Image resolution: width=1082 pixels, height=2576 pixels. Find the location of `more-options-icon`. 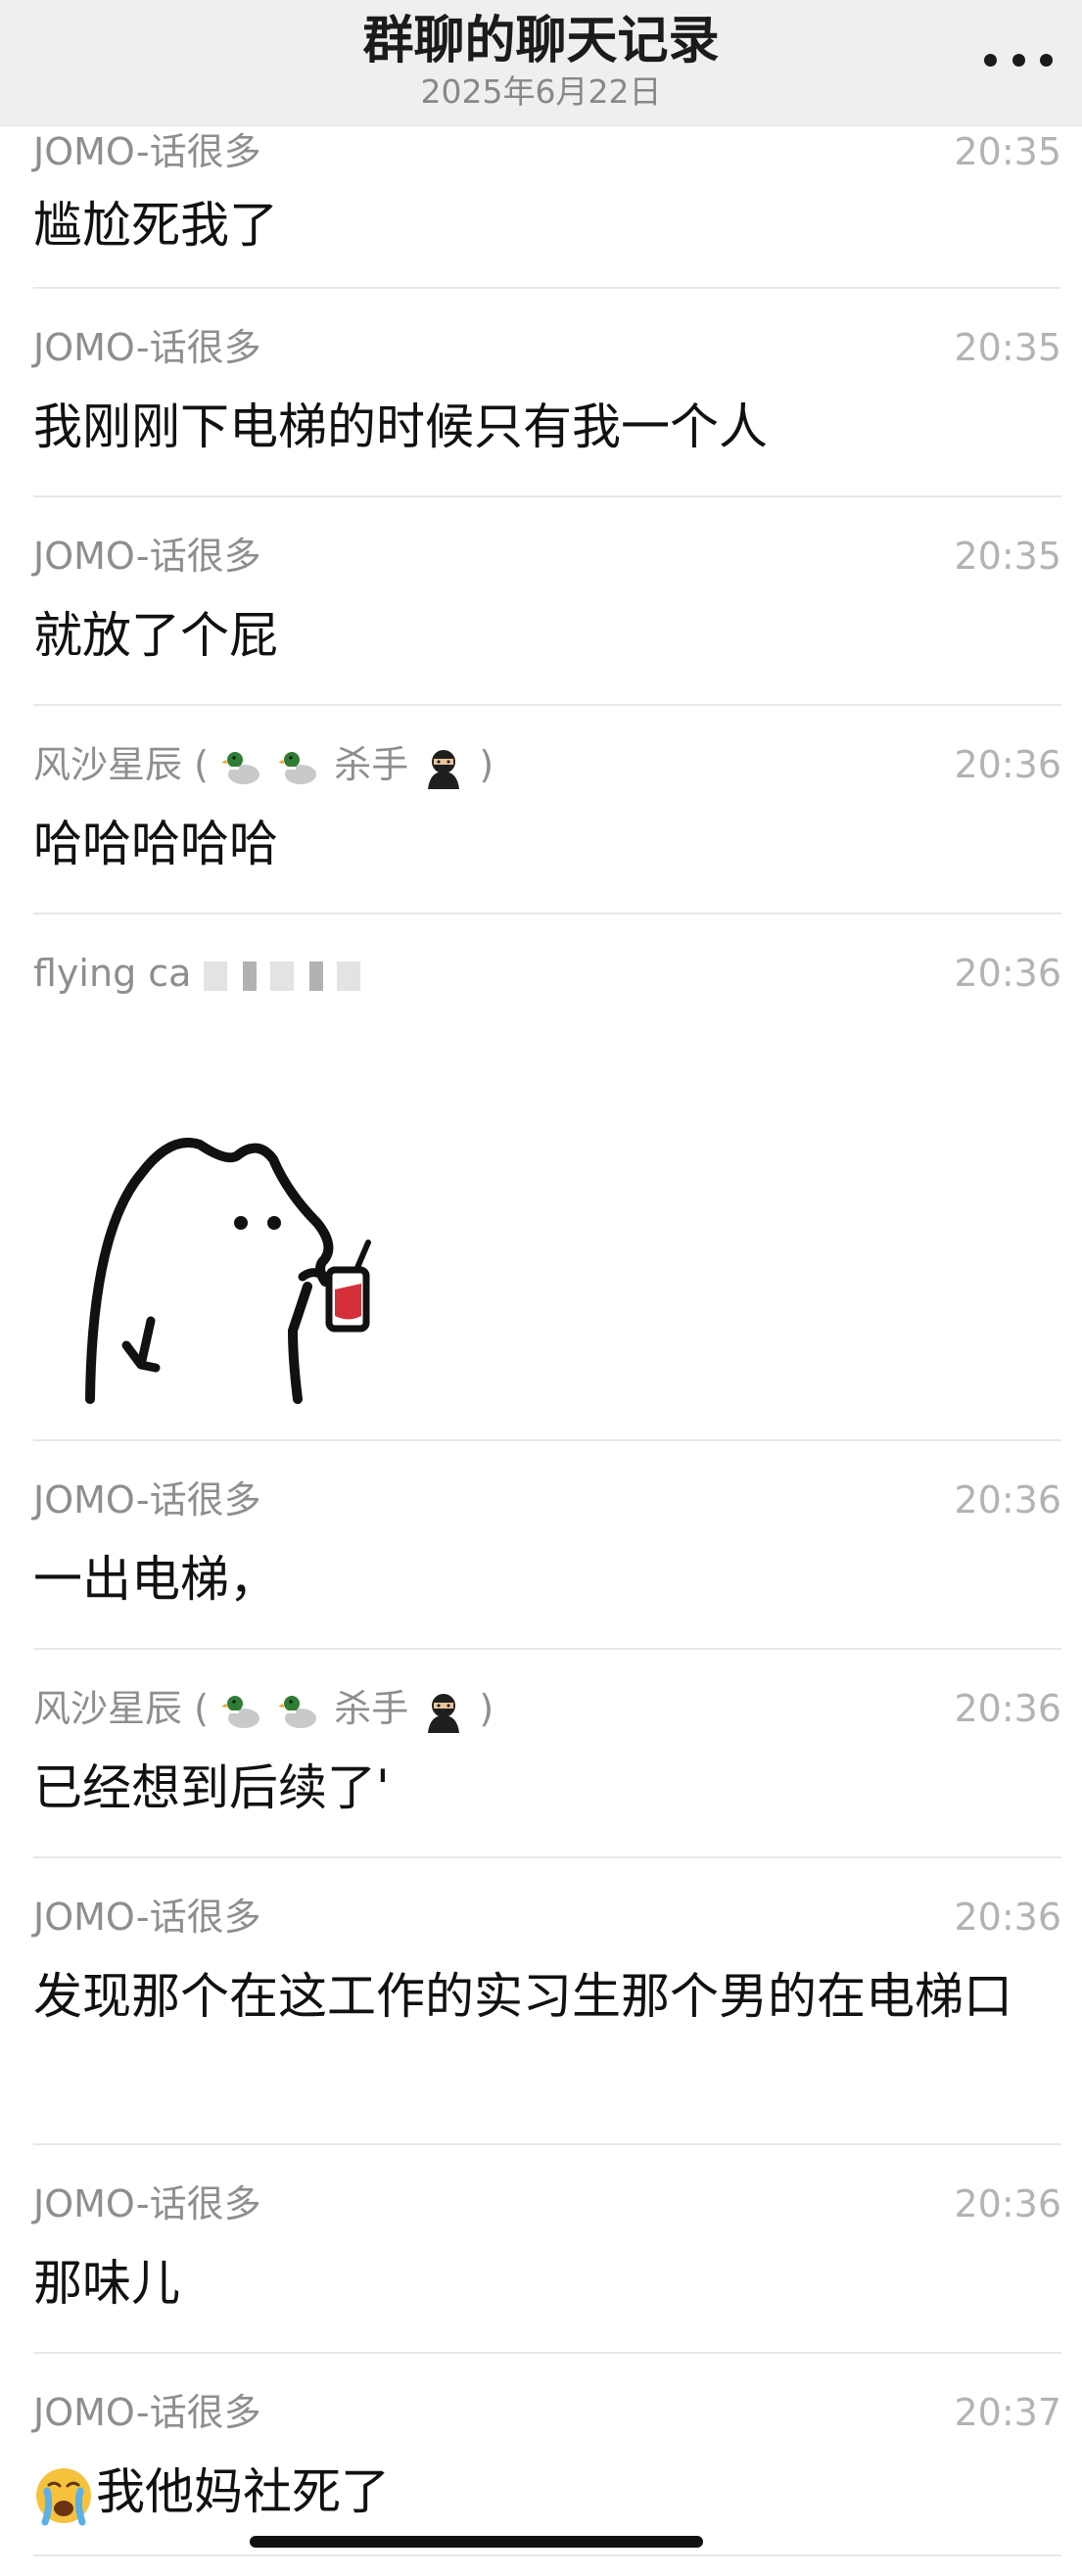

more-options-icon is located at coordinates (1018, 60).